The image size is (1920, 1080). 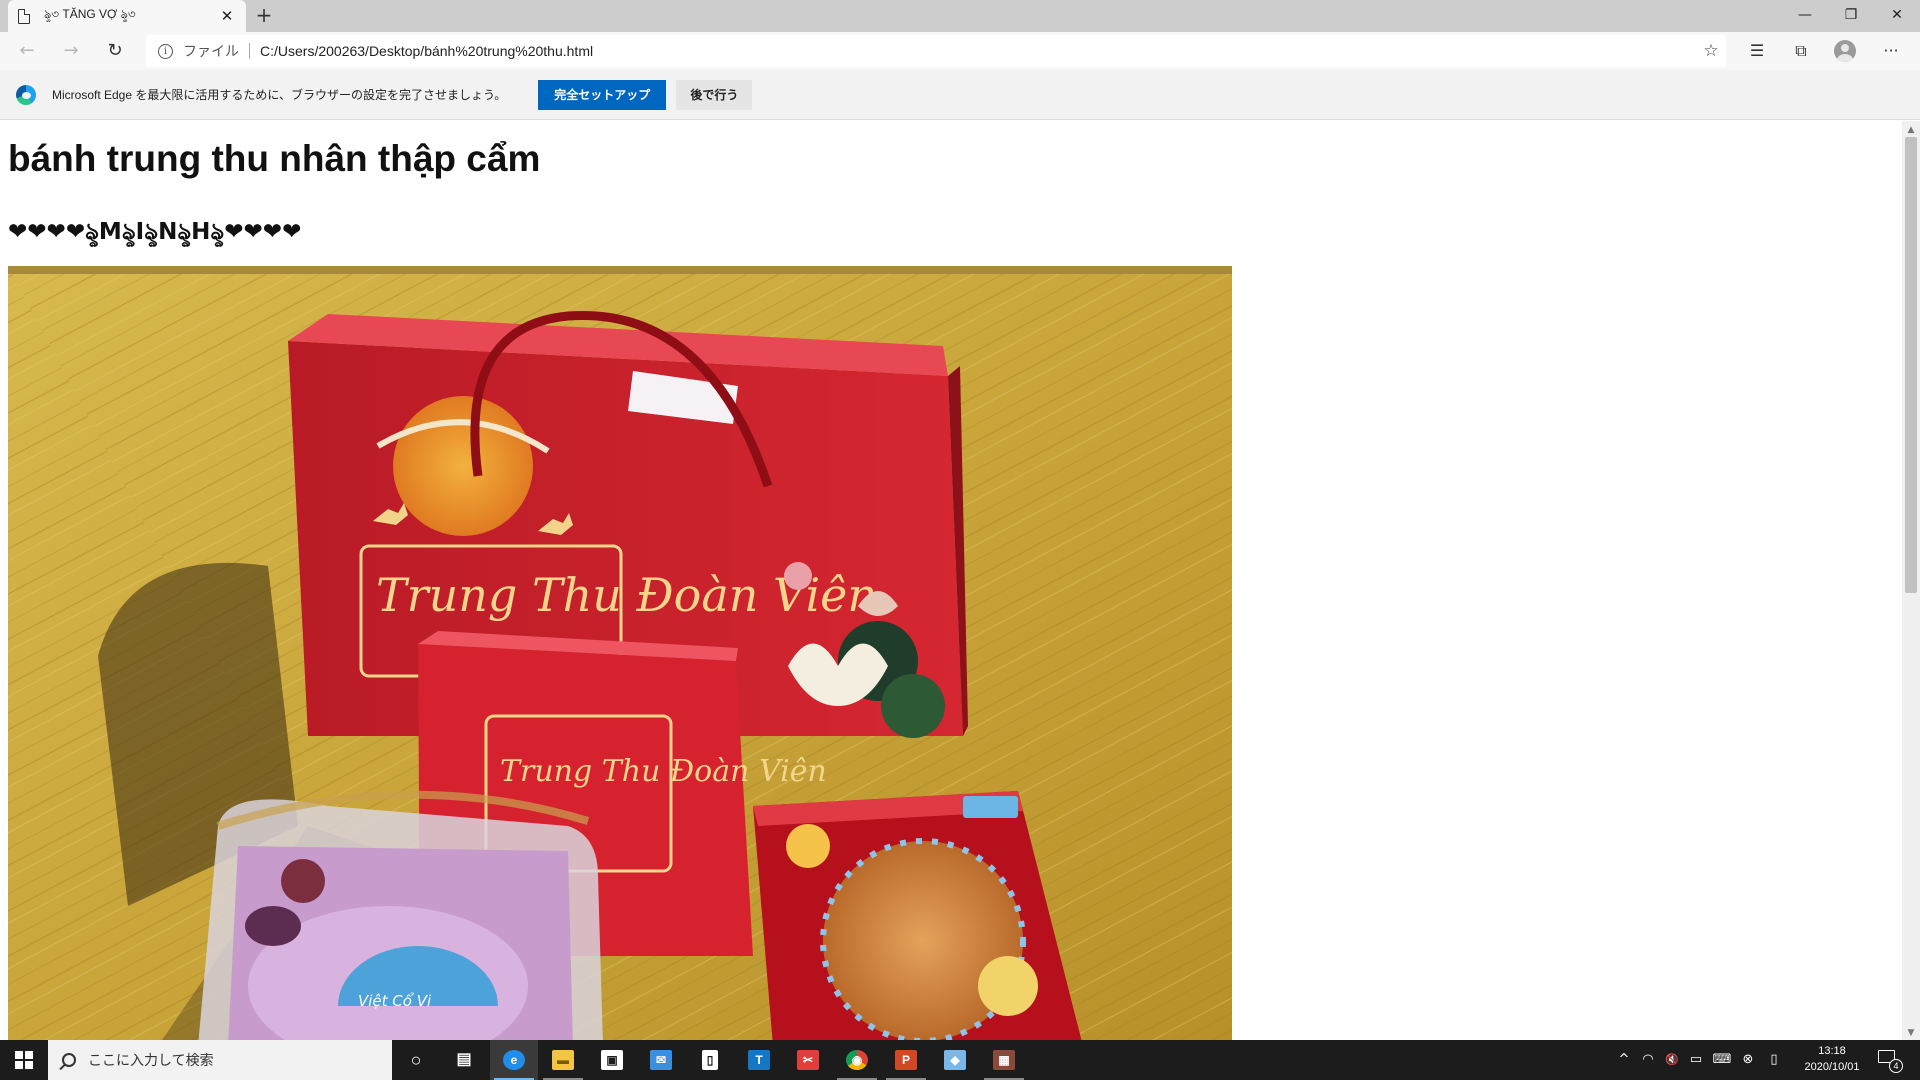 I want to click on folder-icon: ▬, so click(x=563, y=1060).